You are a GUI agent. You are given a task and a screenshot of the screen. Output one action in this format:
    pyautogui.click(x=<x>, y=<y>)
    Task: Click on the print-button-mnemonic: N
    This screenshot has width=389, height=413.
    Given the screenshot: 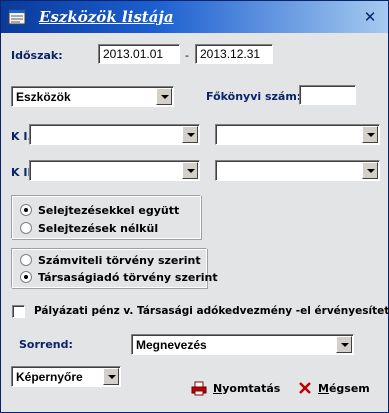 What is the action you would take?
    pyautogui.click(x=218, y=388)
    